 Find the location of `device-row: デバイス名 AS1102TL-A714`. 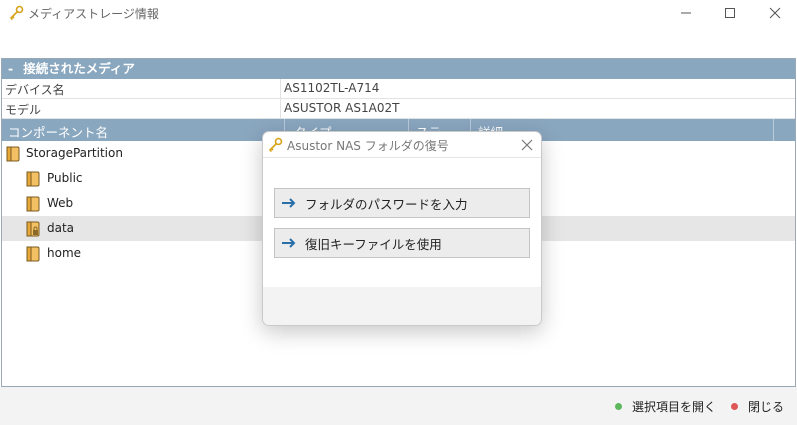

device-row: デバイス名 AS1102TL-A714 is located at coordinates (398, 89).